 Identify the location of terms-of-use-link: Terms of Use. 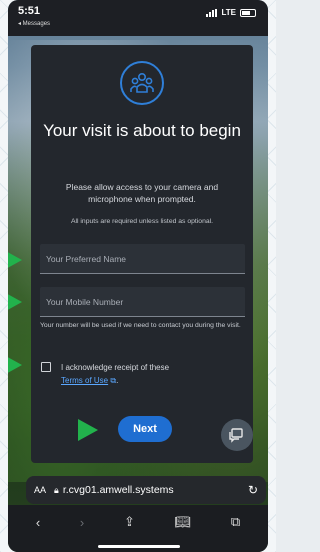
(84, 380).